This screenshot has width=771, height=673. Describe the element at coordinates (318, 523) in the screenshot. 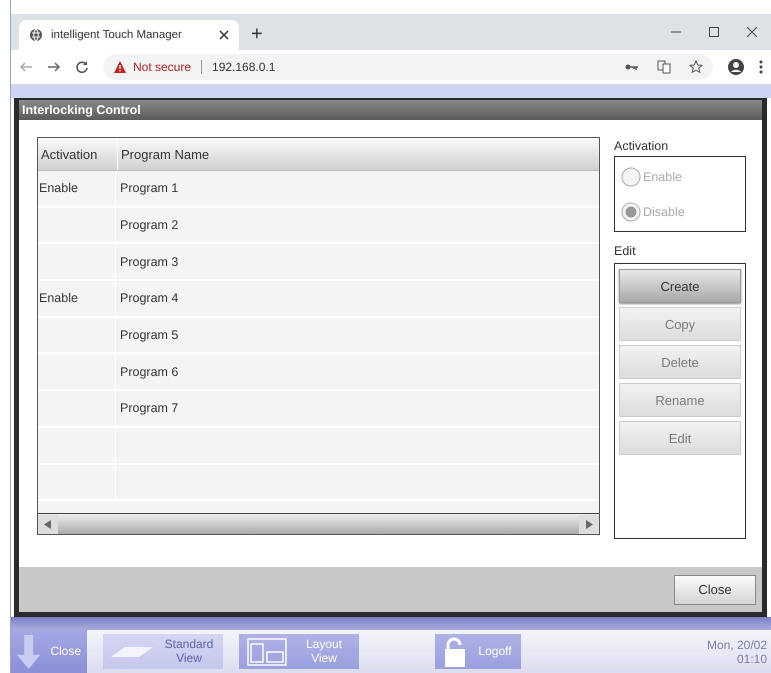

I see `horizontal-scrollbar` at that location.